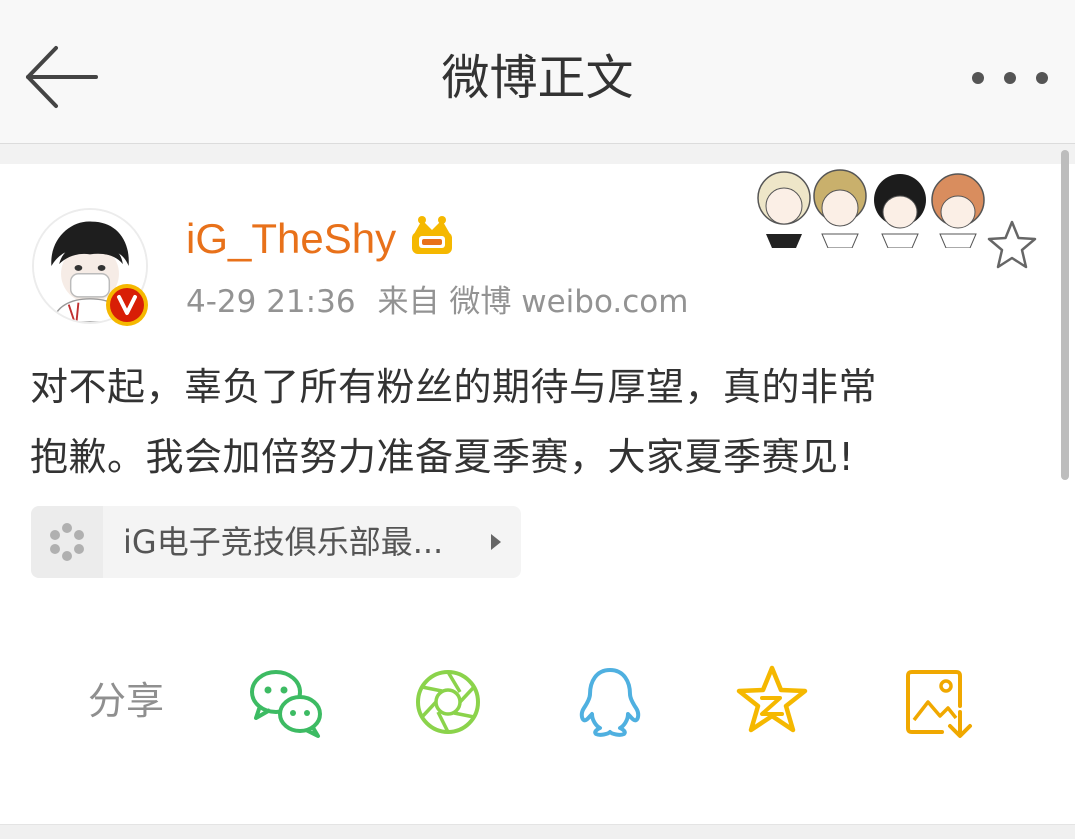 The width and height of the screenshot is (1075, 839). Describe the element at coordinates (127, 305) in the screenshot. I see `verified-badge-icon` at that location.